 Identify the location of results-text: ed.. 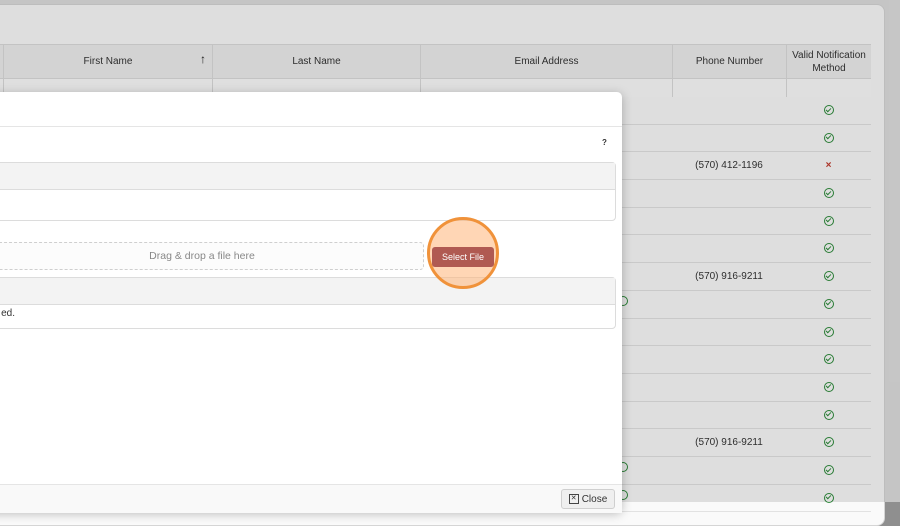
(8, 313).